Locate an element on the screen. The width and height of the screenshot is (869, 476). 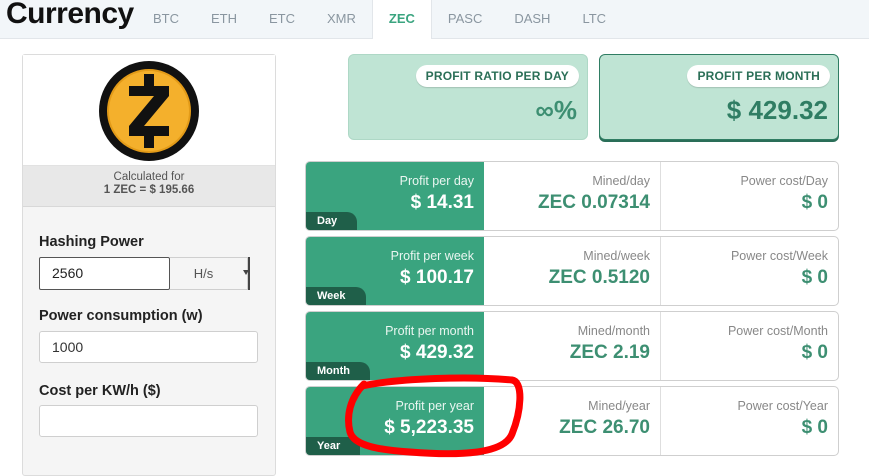
power-consumption-input: 1000 is located at coordinates (148, 347).